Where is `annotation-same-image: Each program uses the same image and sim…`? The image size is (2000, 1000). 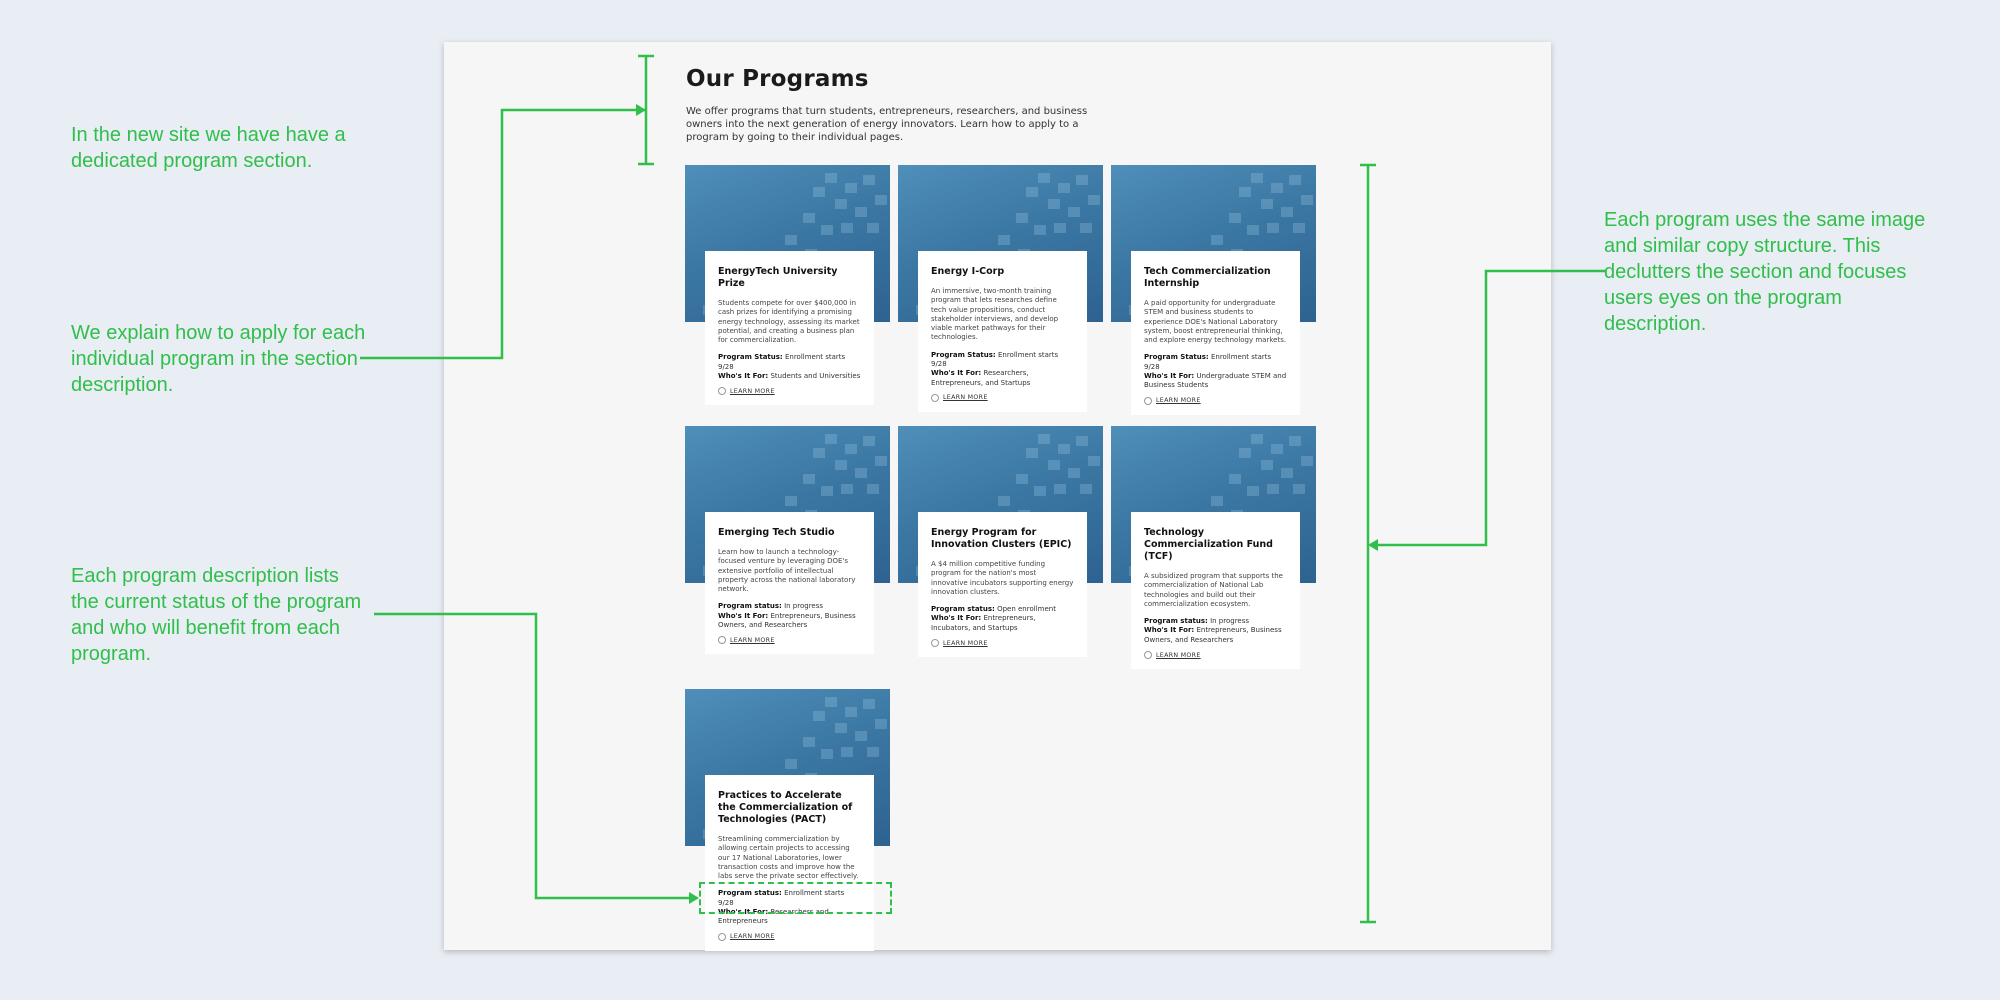 annotation-same-image: Each program uses the same image and sim… is located at coordinates (1765, 272).